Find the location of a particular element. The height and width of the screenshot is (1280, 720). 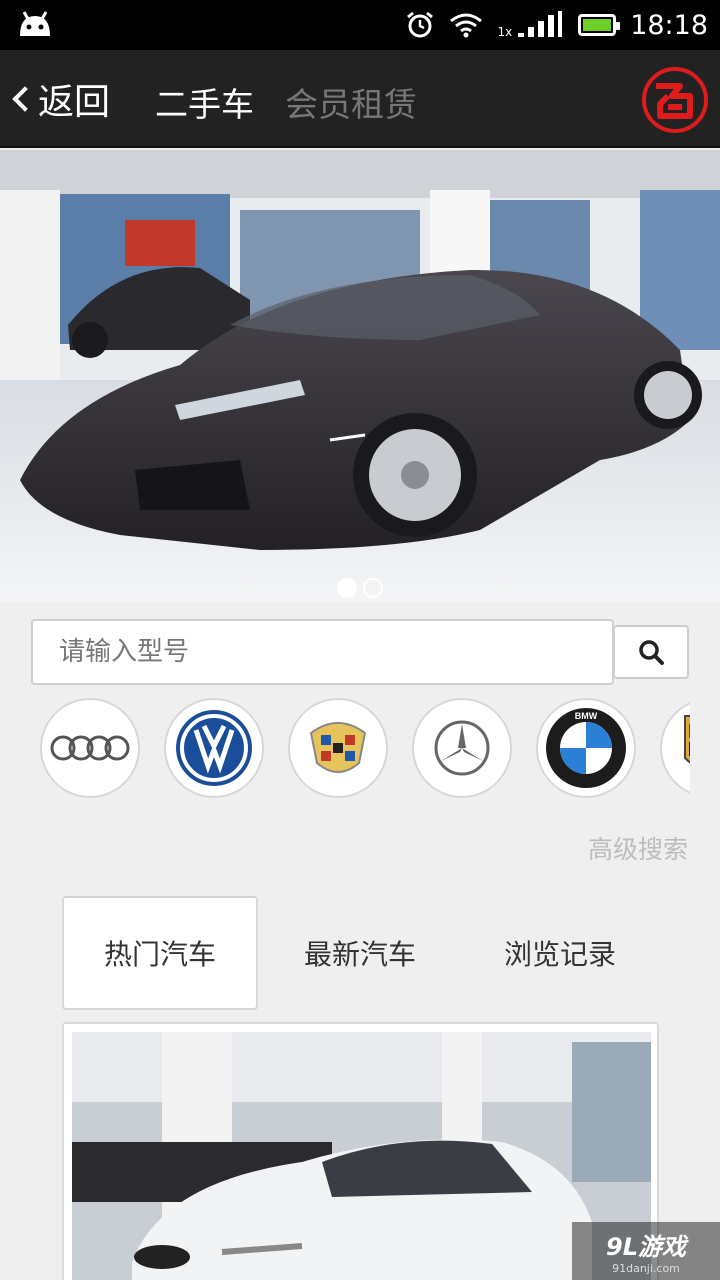

tab-newest-cars: 最新汽车 is located at coordinates (360, 953).